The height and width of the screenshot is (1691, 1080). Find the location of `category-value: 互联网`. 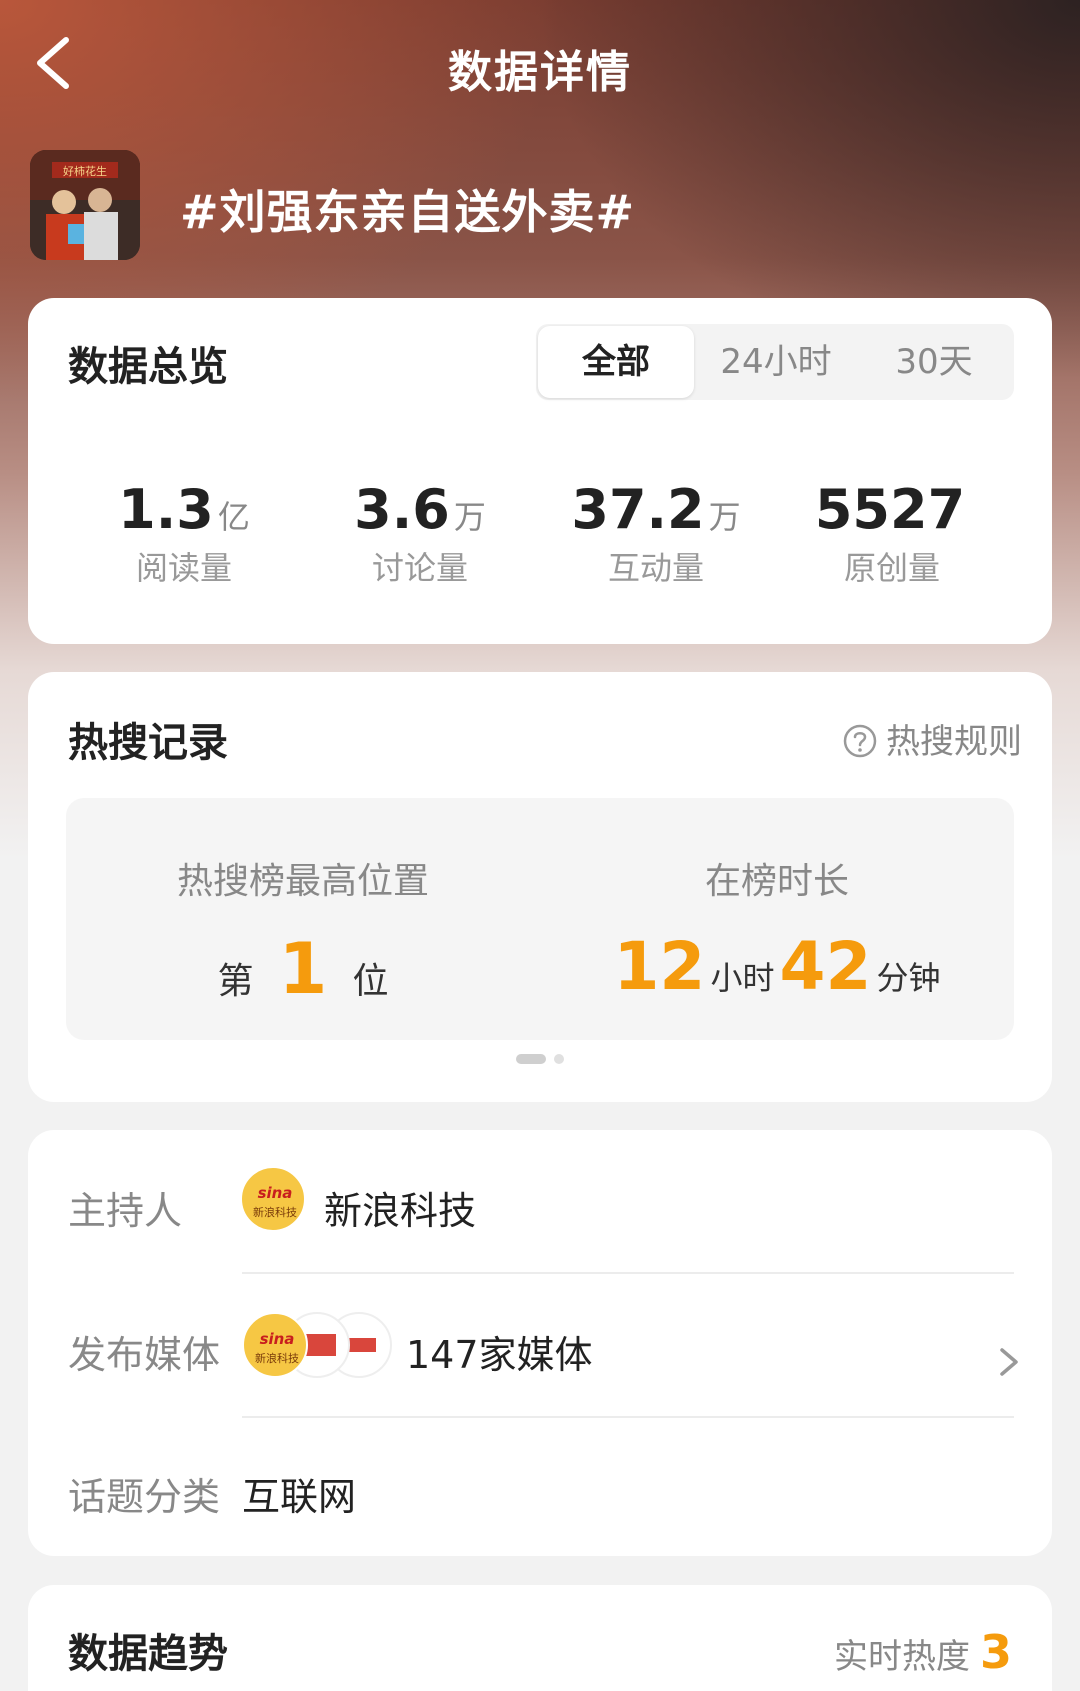

category-value: 互联网 is located at coordinates (299, 1497).